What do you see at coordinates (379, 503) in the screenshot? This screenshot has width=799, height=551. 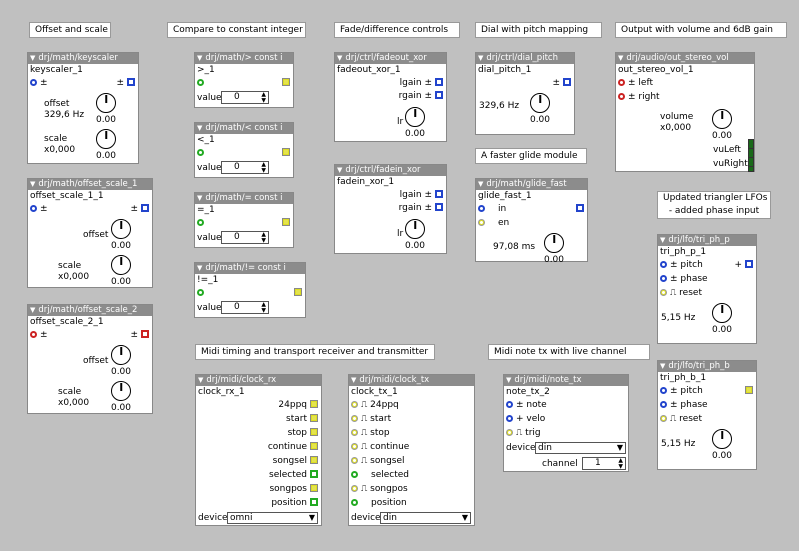 I see `inlet-row: position` at bounding box center [379, 503].